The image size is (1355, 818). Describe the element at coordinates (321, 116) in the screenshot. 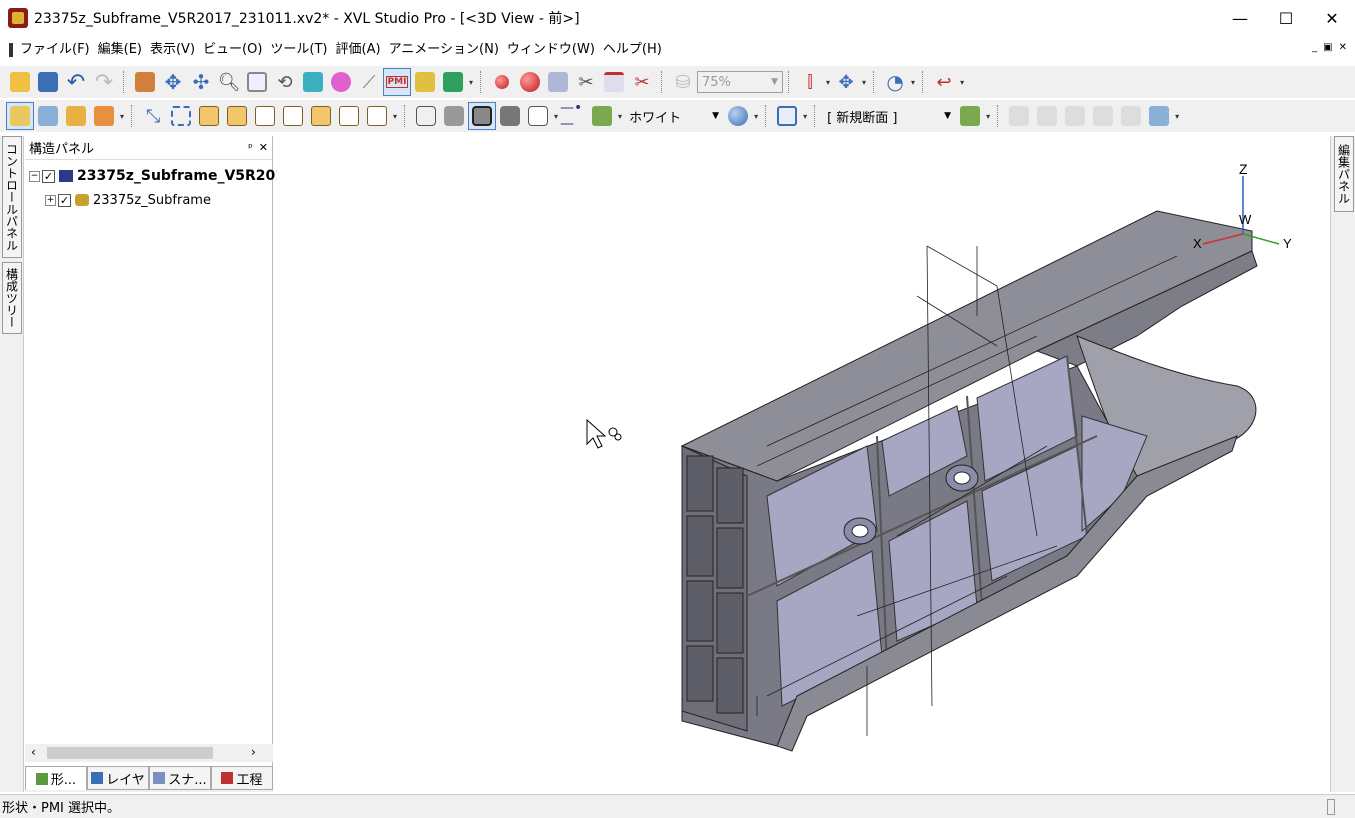

I see `view-top-button` at that location.